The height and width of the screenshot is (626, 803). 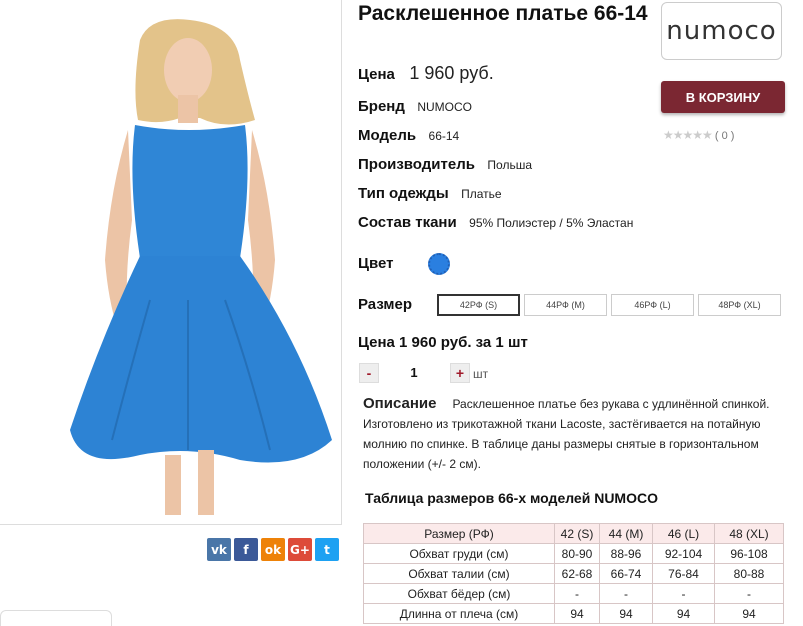 I want to click on table-cell: Обхват груди (см), so click(x=459, y=553).